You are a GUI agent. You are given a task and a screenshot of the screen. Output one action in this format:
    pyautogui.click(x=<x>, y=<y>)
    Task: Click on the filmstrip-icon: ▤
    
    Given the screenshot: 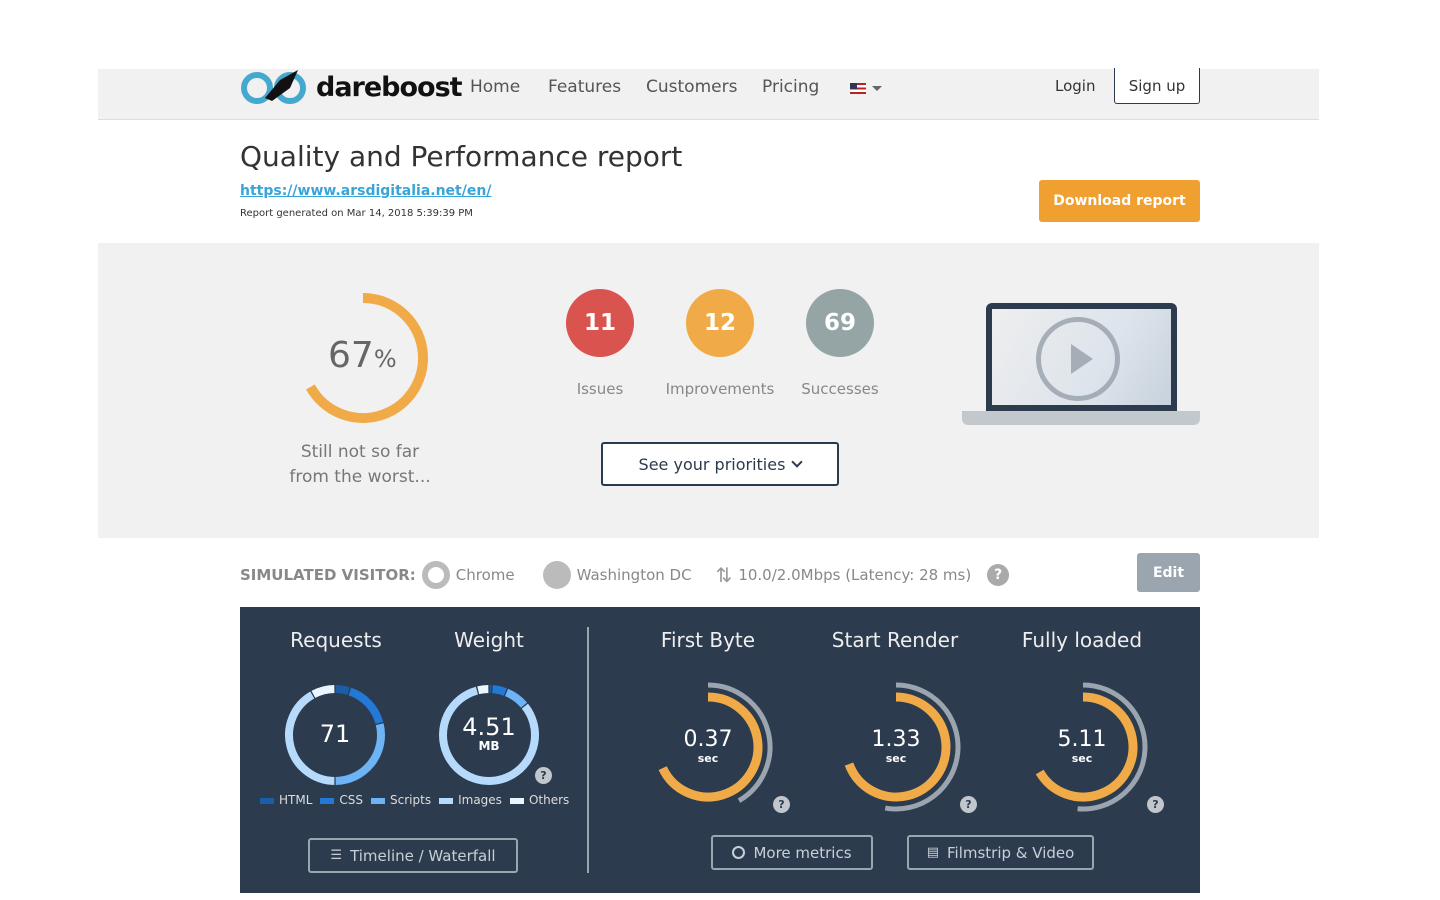 What is the action you would take?
    pyautogui.click(x=932, y=852)
    